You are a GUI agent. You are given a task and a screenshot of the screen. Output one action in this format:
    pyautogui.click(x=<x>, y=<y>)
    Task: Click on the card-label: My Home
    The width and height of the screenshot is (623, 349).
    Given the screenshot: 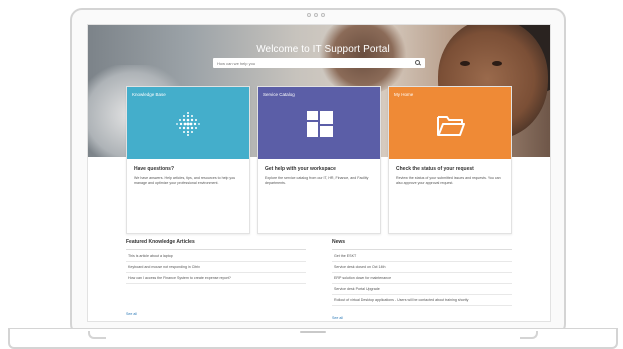 What is the action you would take?
    pyautogui.click(x=404, y=94)
    